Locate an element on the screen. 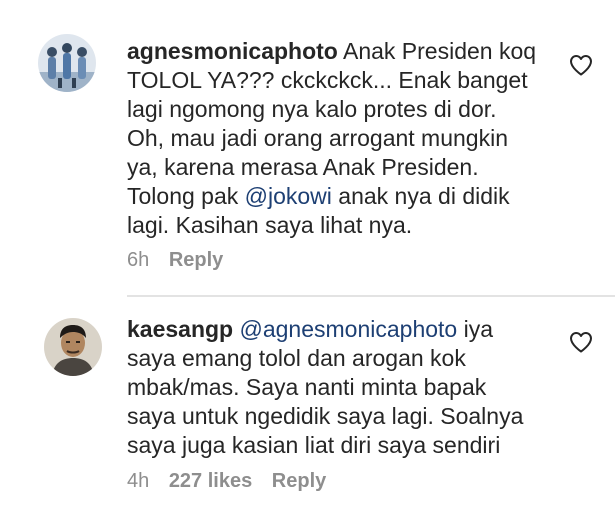 The image size is (615, 525). comment-line: saya emang tolol dan arogan kok is located at coordinates (296, 358).